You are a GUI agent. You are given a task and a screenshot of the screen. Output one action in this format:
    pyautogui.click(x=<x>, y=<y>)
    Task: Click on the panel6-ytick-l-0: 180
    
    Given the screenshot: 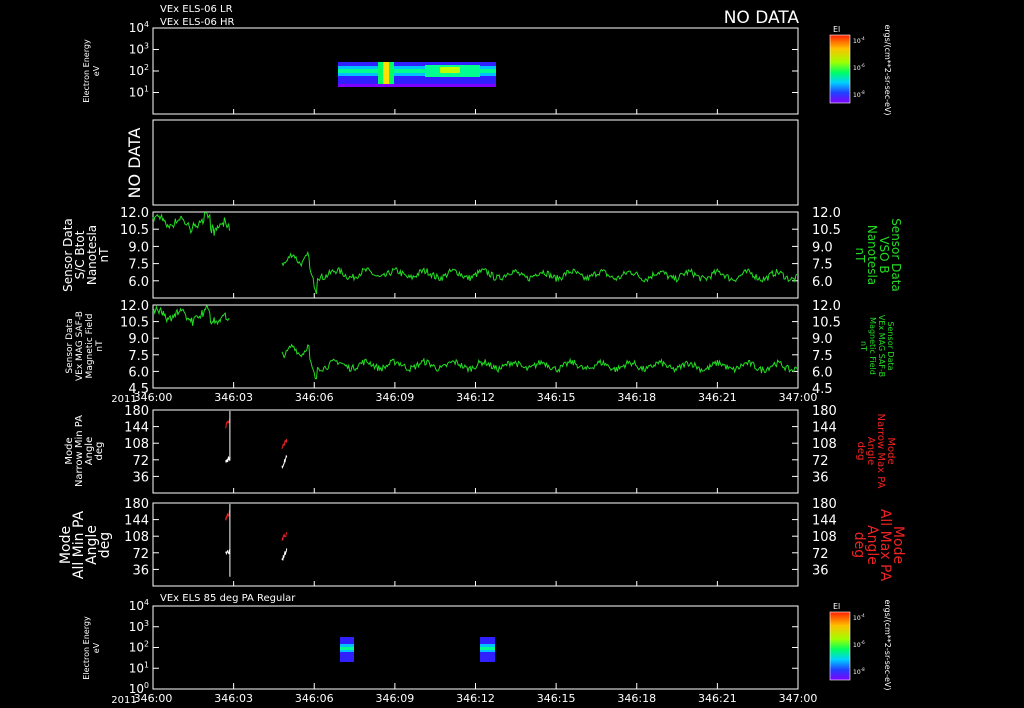 What is the action you would take?
    pyautogui.click(x=136, y=504)
    